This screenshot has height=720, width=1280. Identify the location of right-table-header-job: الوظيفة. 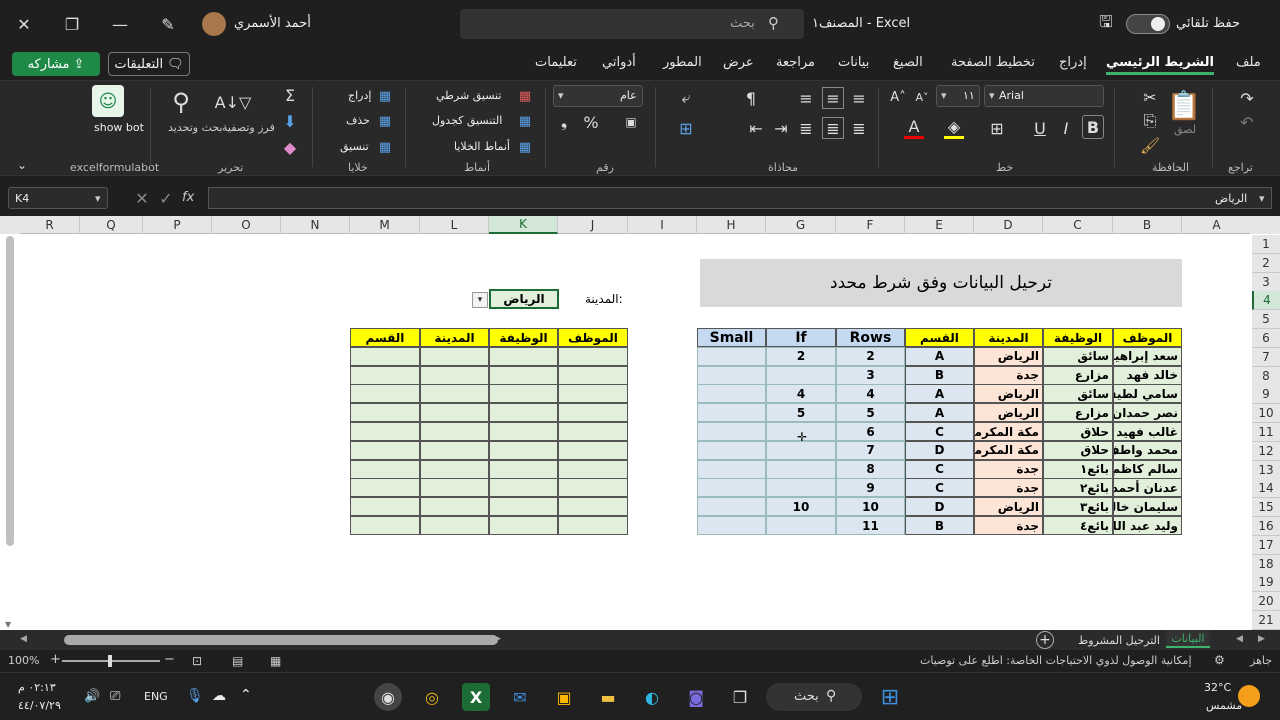
(523, 337).